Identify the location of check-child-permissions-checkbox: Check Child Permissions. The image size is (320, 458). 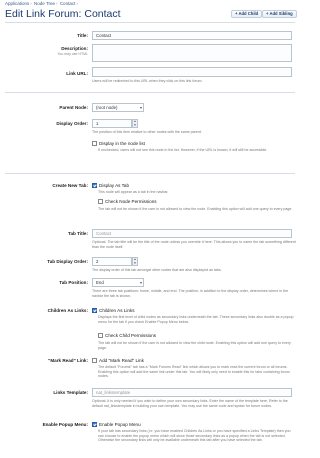
(127, 335).